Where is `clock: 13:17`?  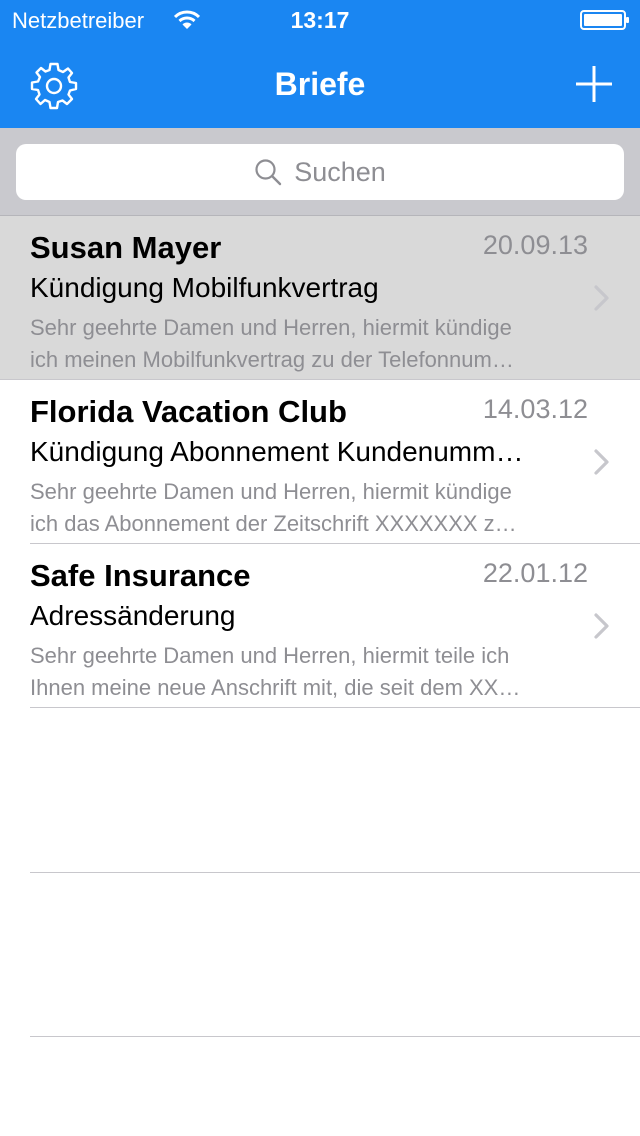 clock: 13:17 is located at coordinates (320, 20).